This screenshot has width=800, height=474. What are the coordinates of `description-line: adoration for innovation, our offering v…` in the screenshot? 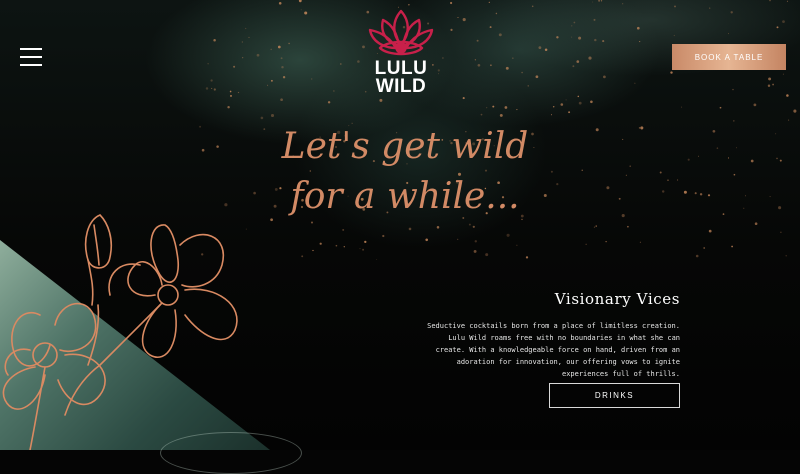 It's located at (568, 362).